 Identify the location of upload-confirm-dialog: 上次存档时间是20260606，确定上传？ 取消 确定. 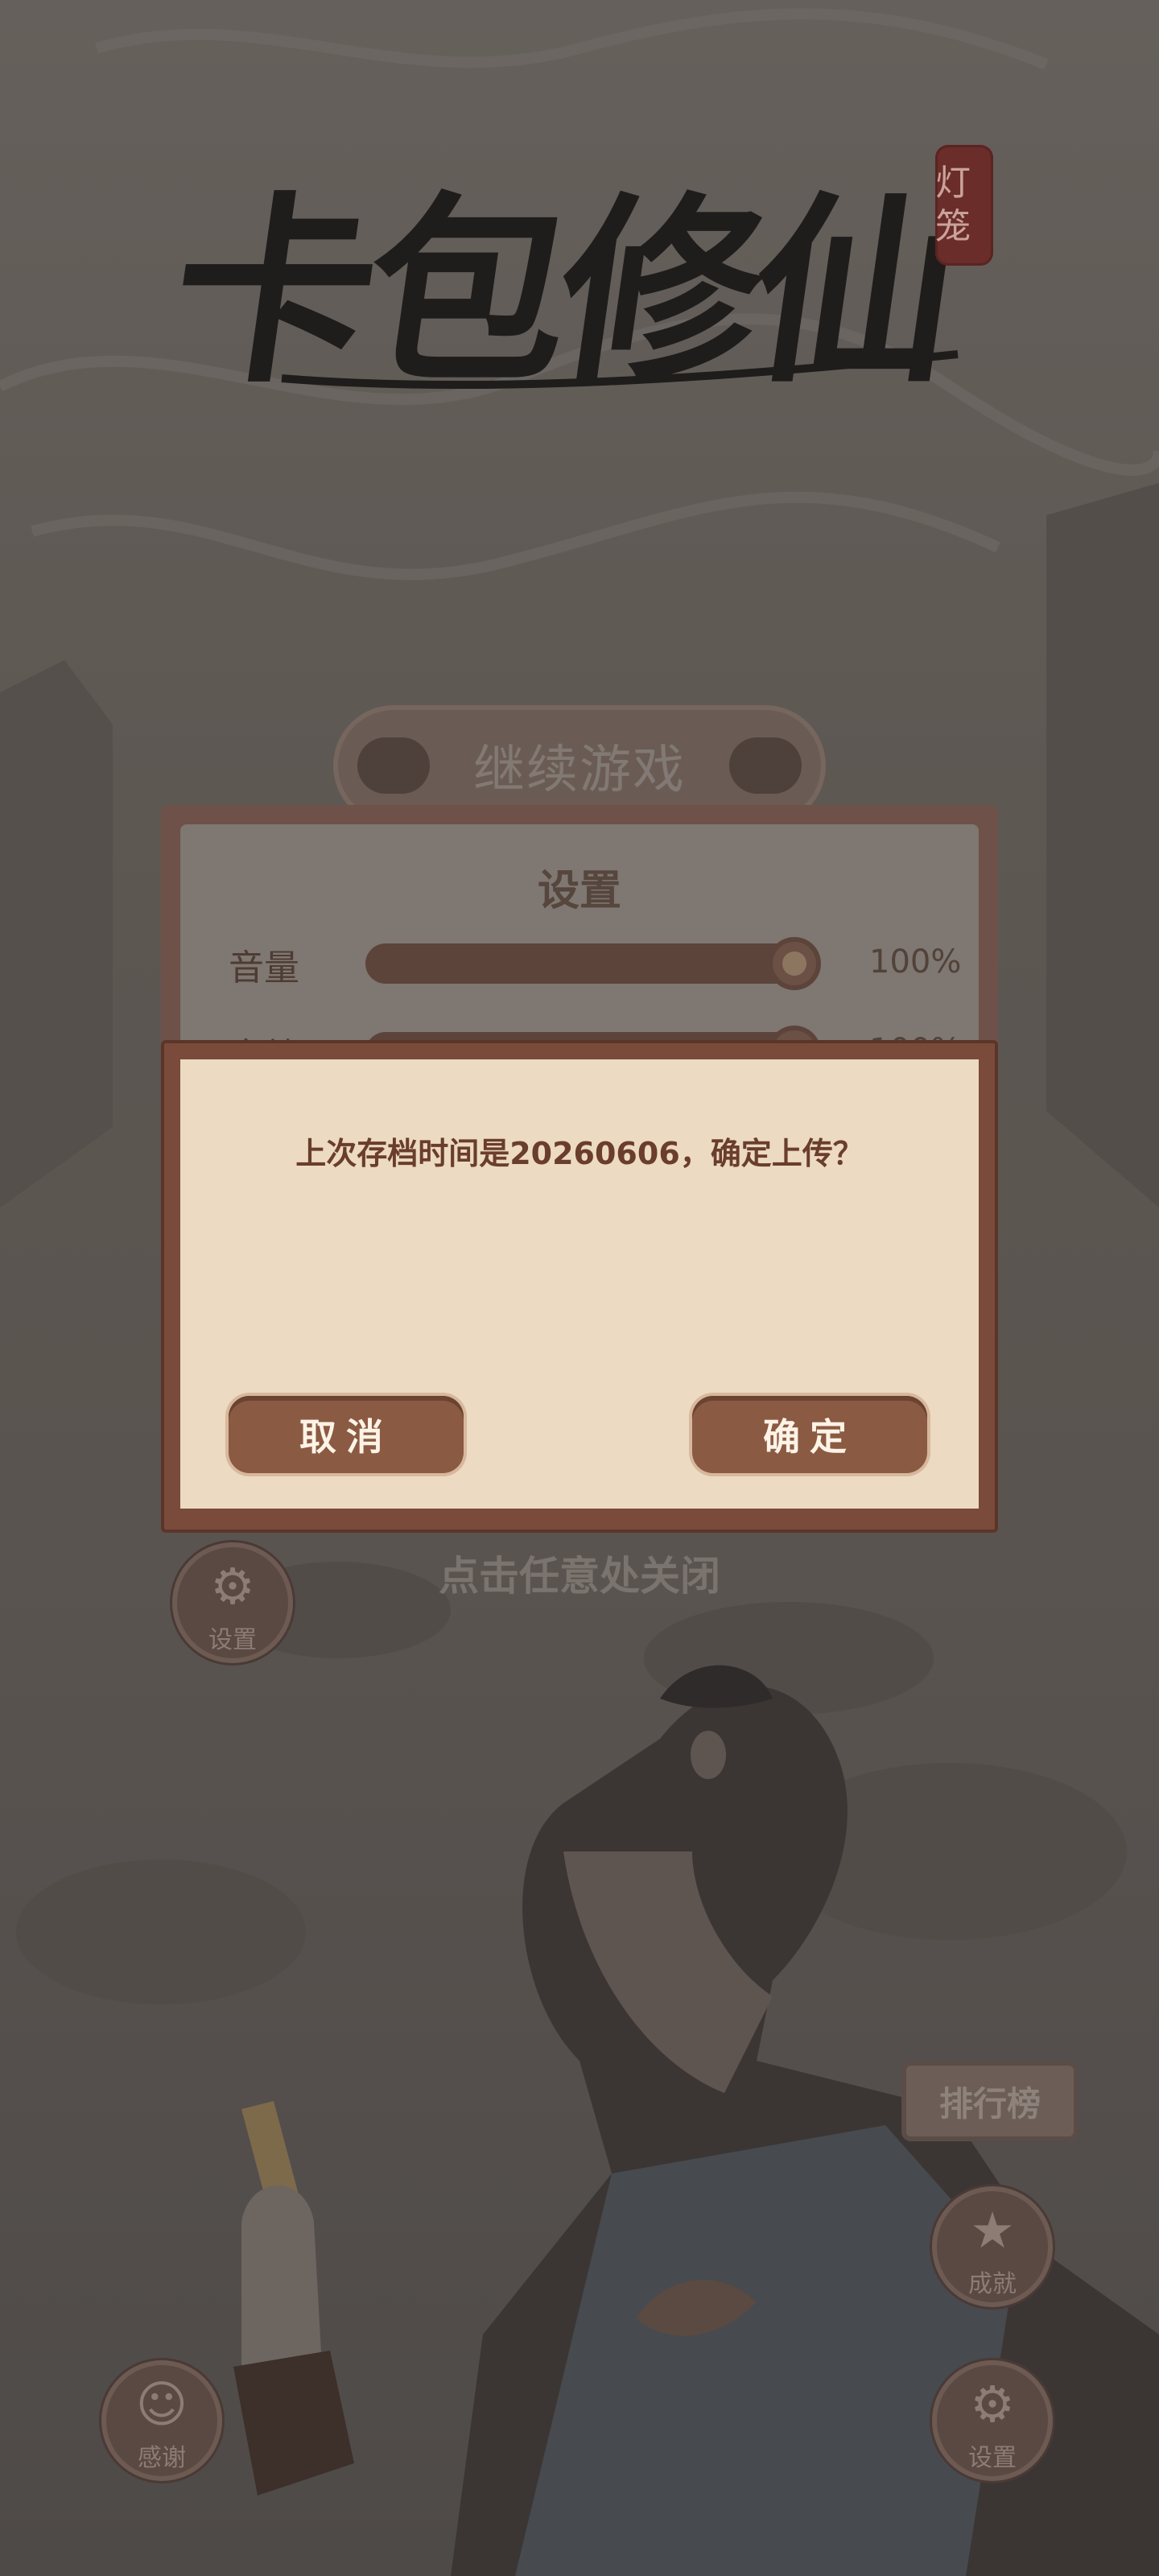
(579, 1286).